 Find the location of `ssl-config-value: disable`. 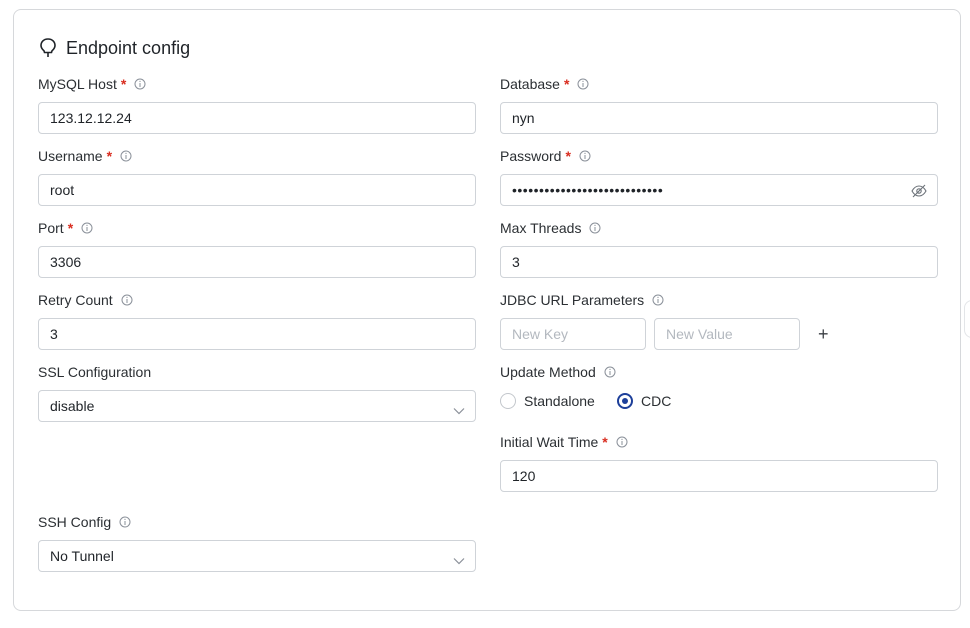

ssl-config-value: disable is located at coordinates (72, 406).